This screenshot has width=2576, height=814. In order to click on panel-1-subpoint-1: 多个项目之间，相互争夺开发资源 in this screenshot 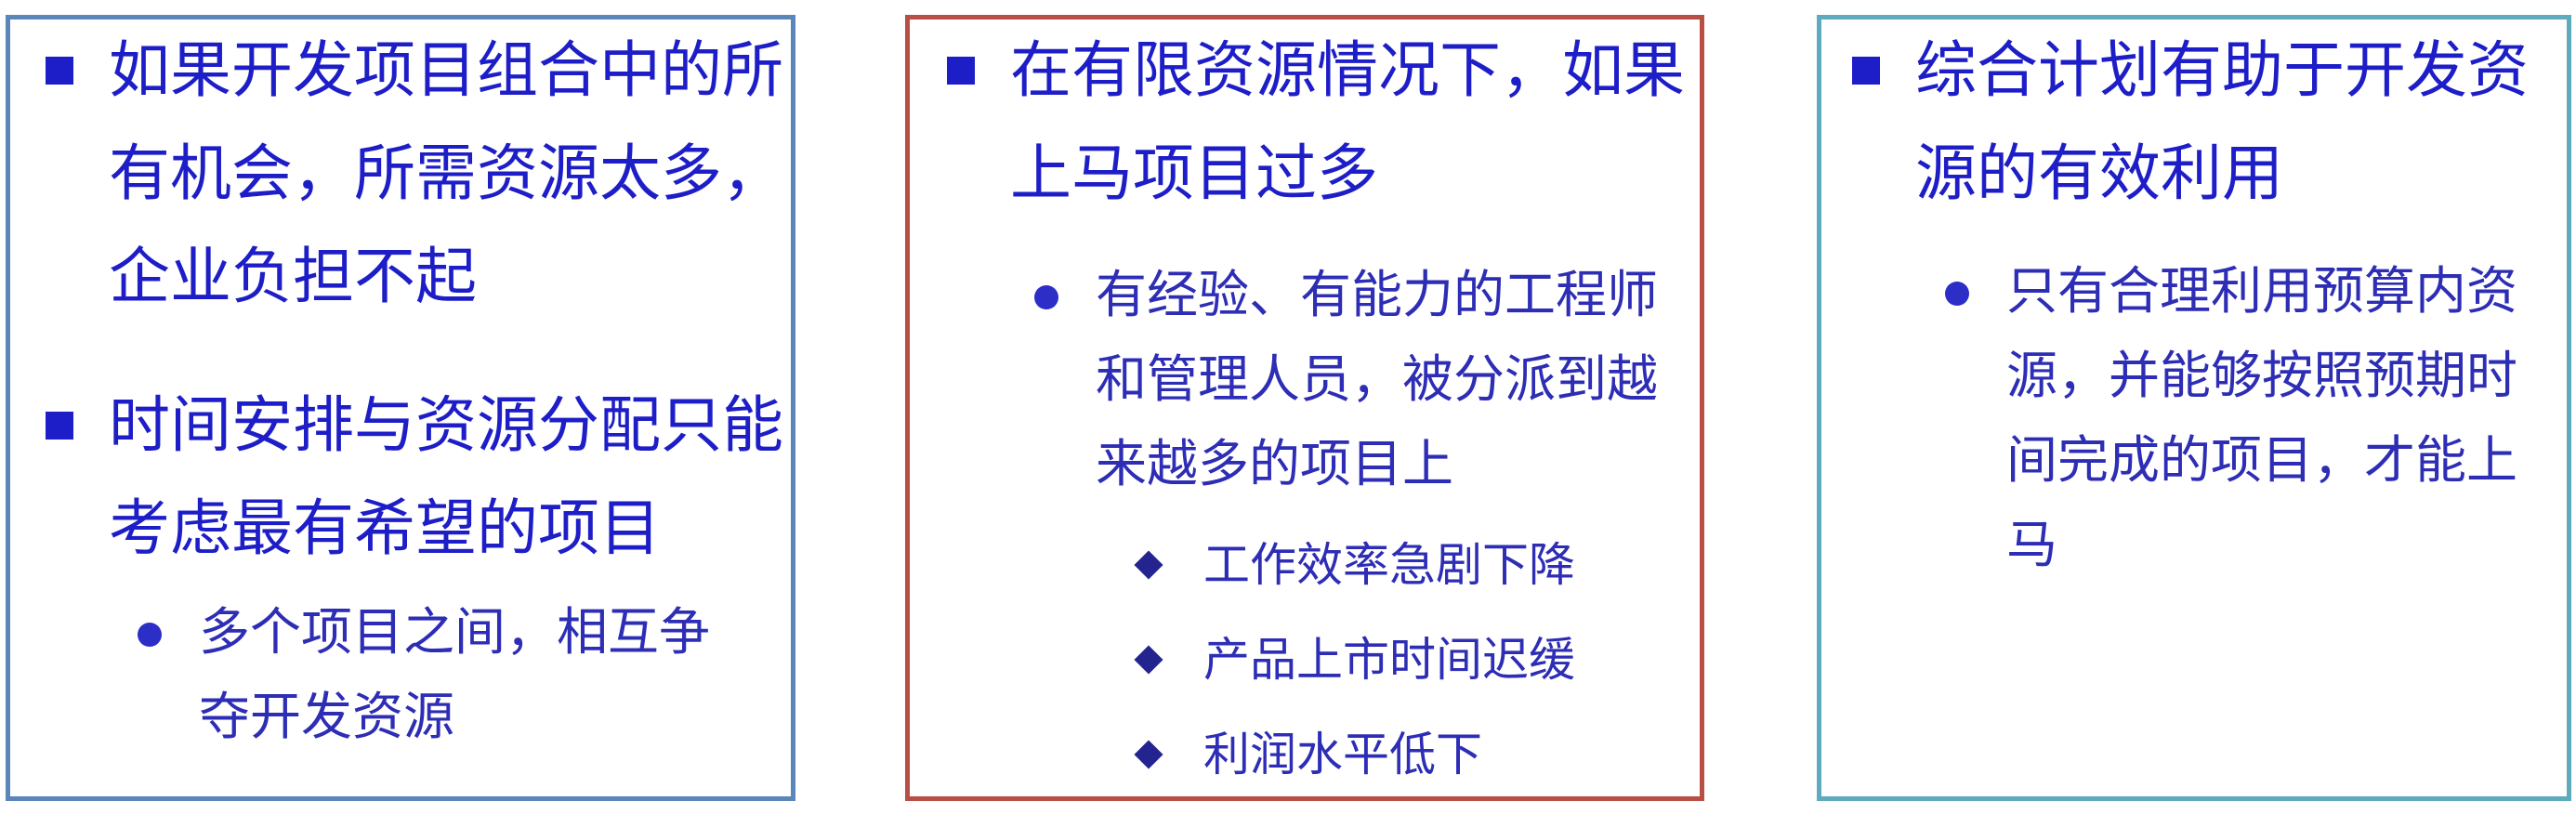, I will do `click(447, 674)`.